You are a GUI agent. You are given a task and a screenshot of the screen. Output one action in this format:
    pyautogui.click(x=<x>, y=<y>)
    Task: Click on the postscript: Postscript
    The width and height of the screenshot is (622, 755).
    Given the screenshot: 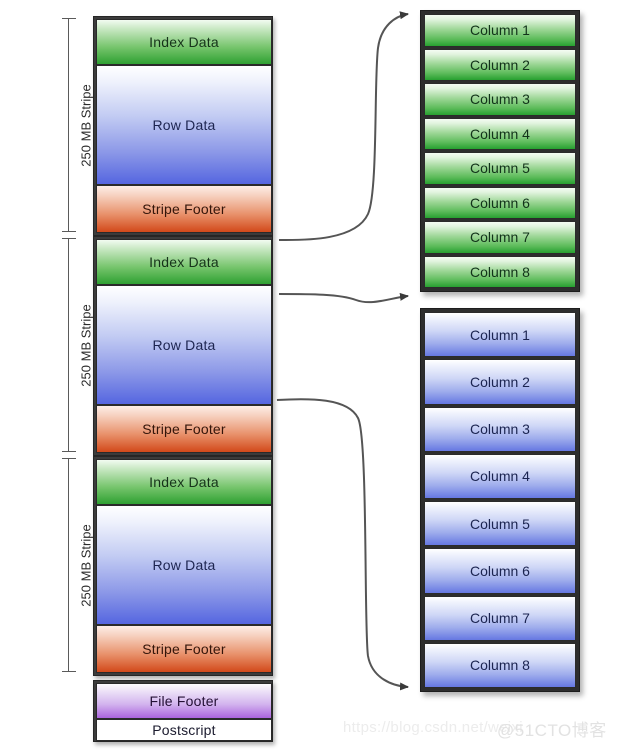 What is the action you would take?
    pyautogui.click(x=184, y=730)
    